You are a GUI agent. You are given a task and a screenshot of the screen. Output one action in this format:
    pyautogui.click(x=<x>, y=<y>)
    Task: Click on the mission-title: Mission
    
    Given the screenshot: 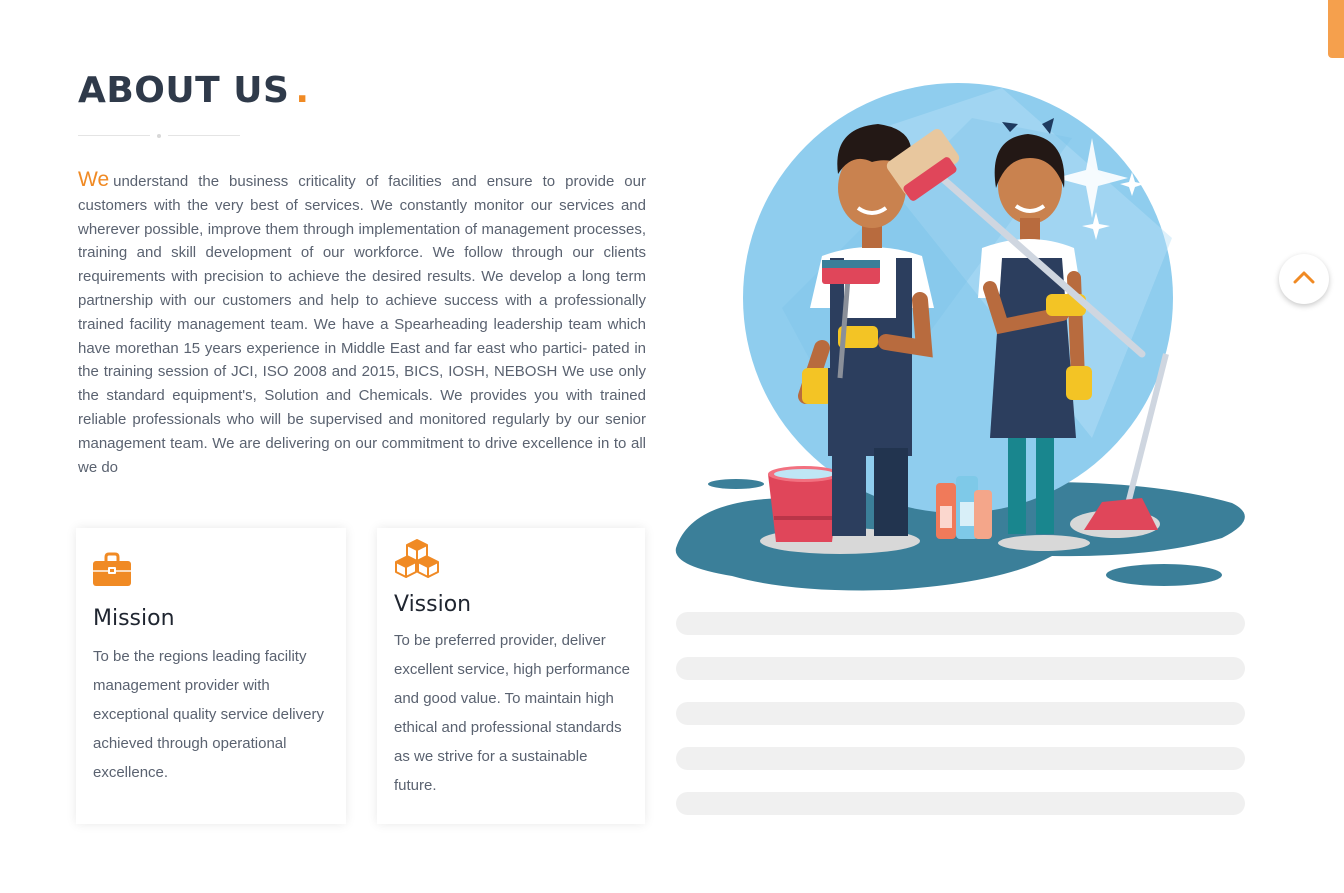 What is the action you would take?
    pyautogui.click(x=134, y=618)
    